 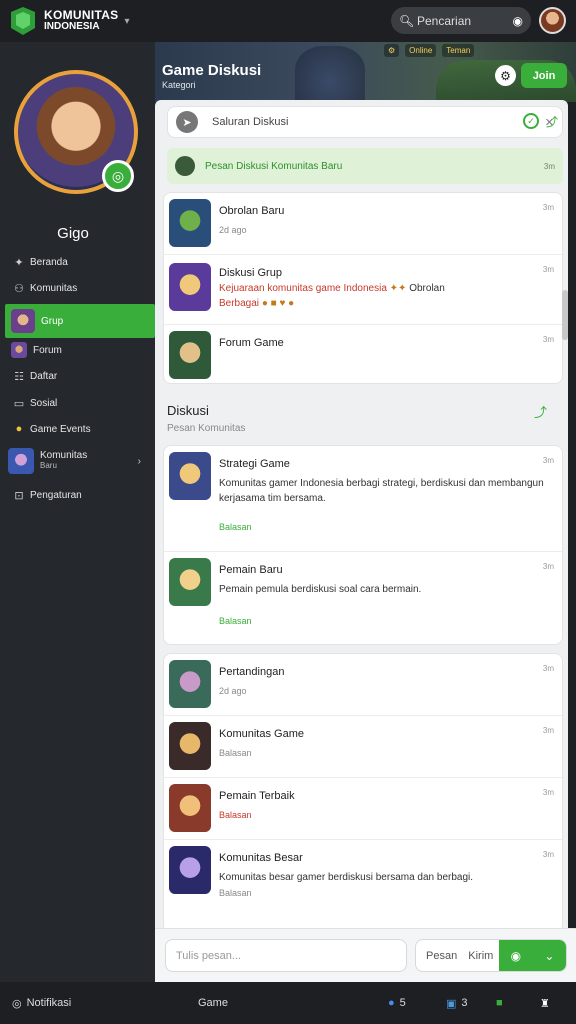 What do you see at coordinates (72, 26) in the screenshot?
I see `logo-line2: INDONESIA` at bounding box center [72, 26].